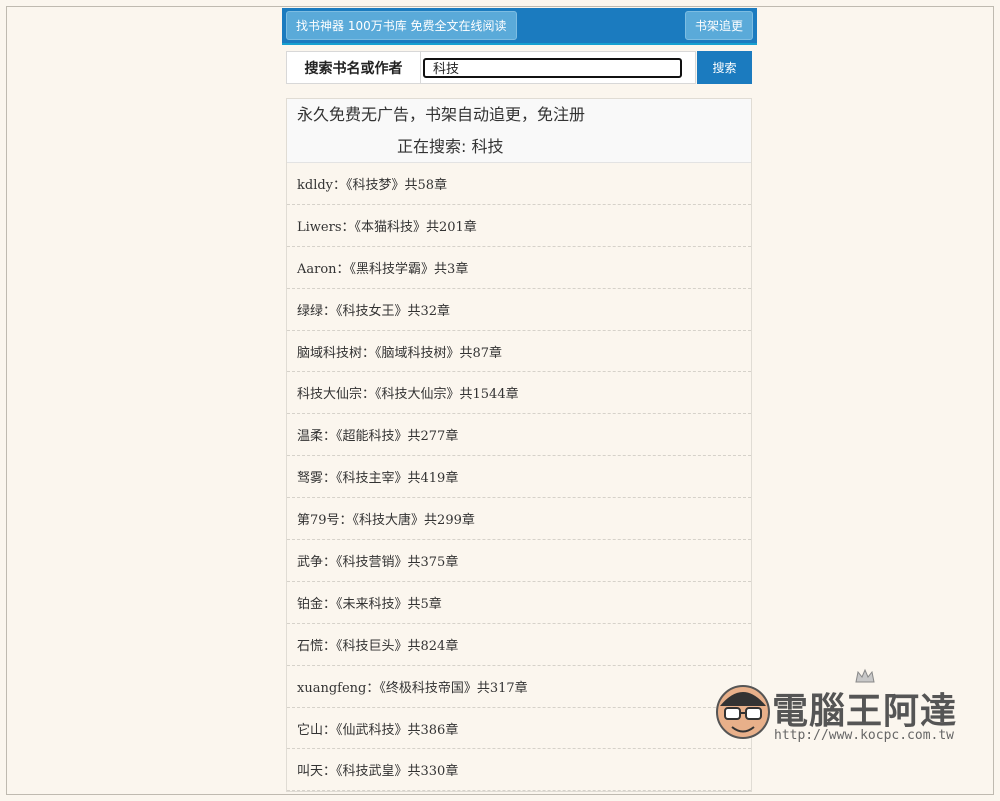 The width and height of the screenshot is (1000, 801). Describe the element at coordinates (519, 603) in the screenshot. I see `result-item: 铂金：《未来科技》共5章` at that location.